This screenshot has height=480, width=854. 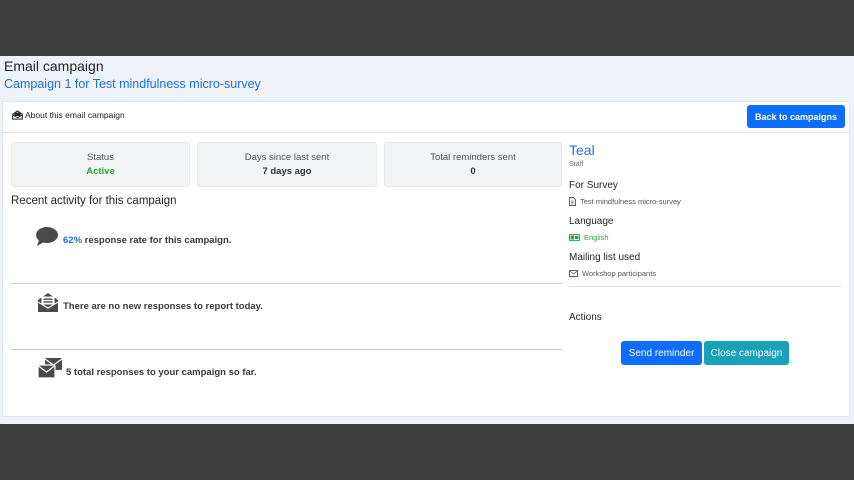 What do you see at coordinates (585, 317) in the screenshot?
I see `actions-label: Actions` at bounding box center [585, 317].